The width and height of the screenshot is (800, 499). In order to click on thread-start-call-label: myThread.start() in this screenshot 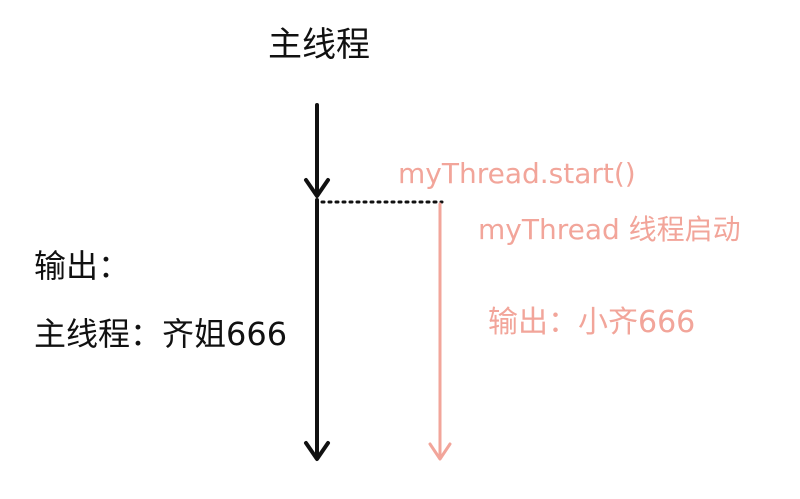, I will do `click(517, 173)`.